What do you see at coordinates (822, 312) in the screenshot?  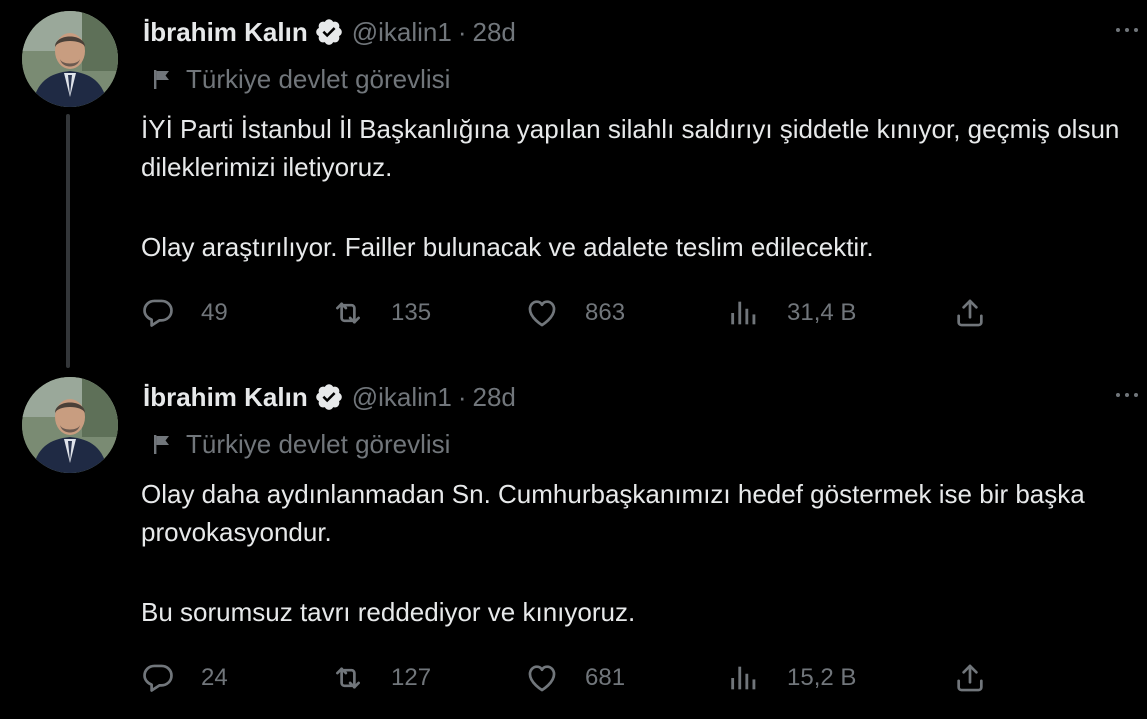 I see `views-count: 31,4 B` at bounding box center [822, 312].